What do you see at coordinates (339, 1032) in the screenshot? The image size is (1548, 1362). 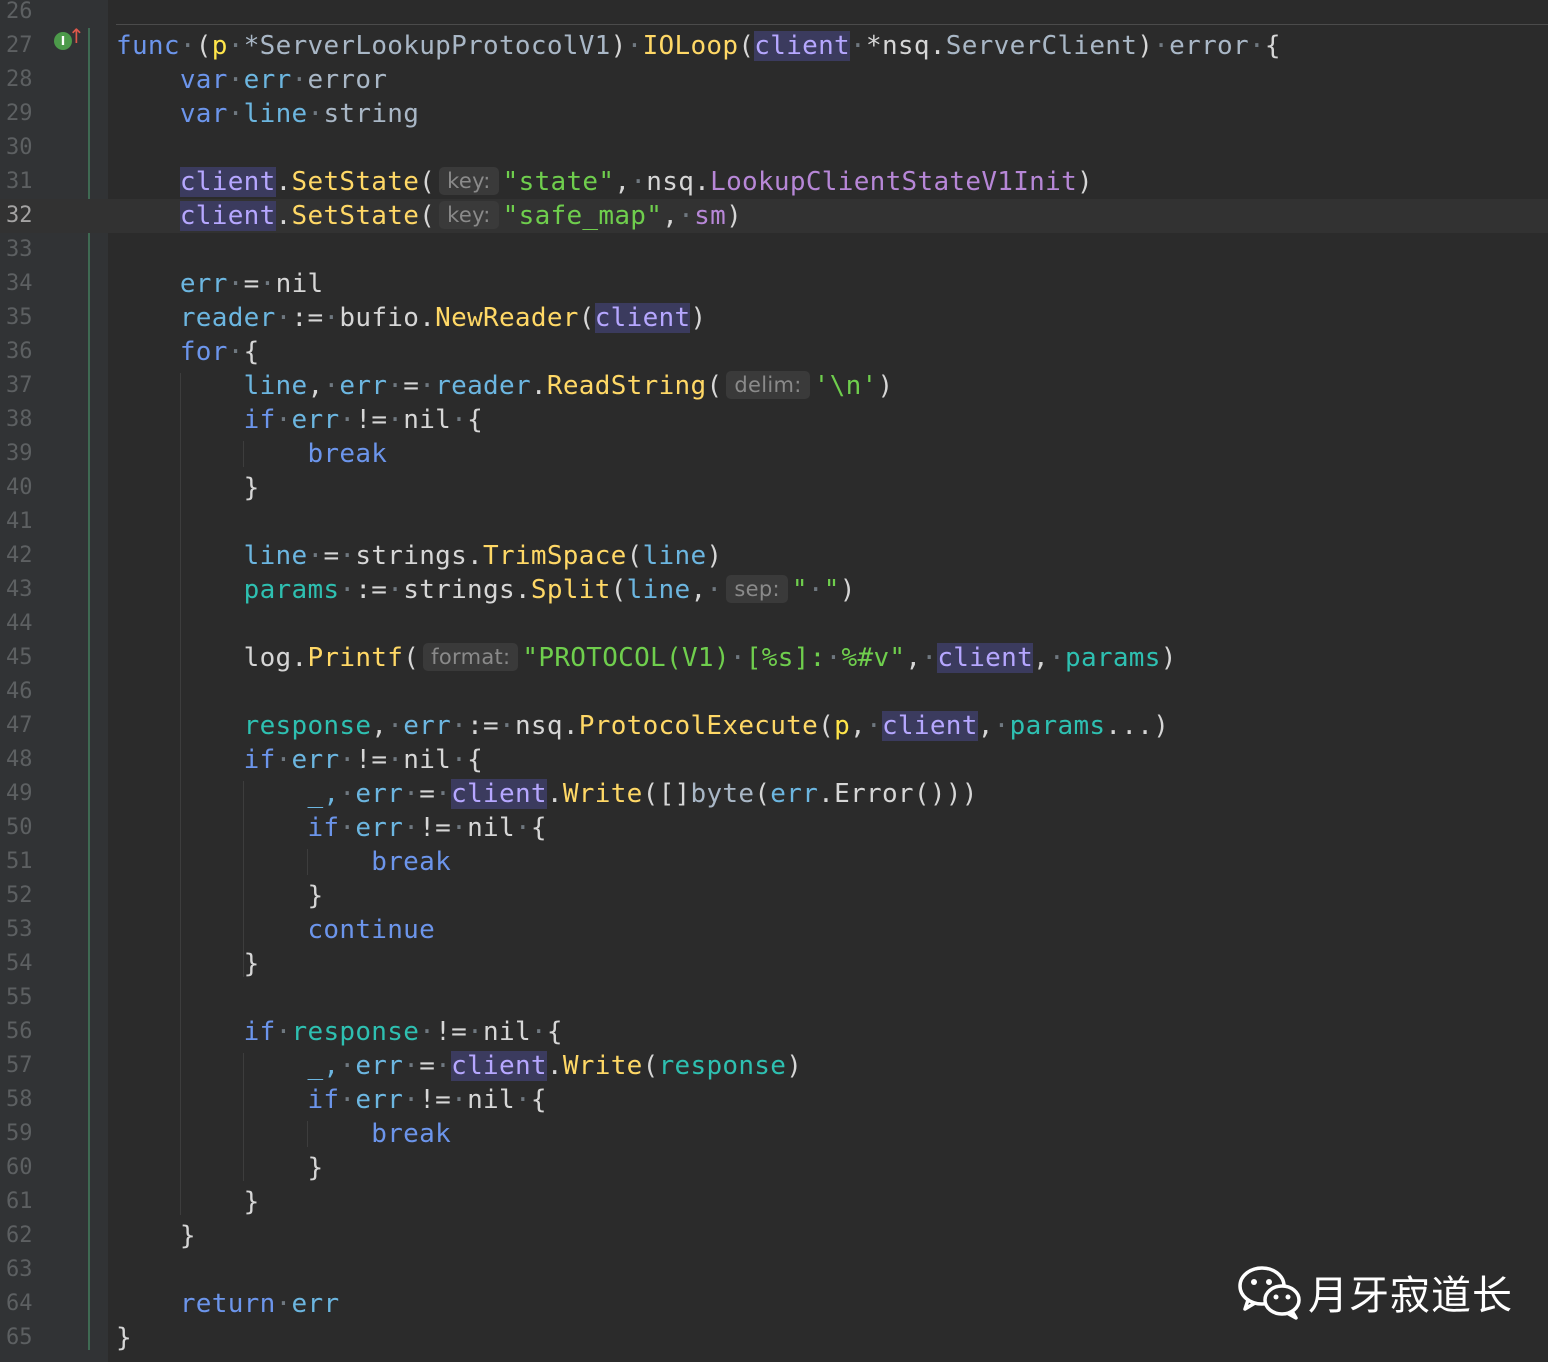 I see `code-text: if·response·!=·nil·{` at bounding box center [339, 1032].